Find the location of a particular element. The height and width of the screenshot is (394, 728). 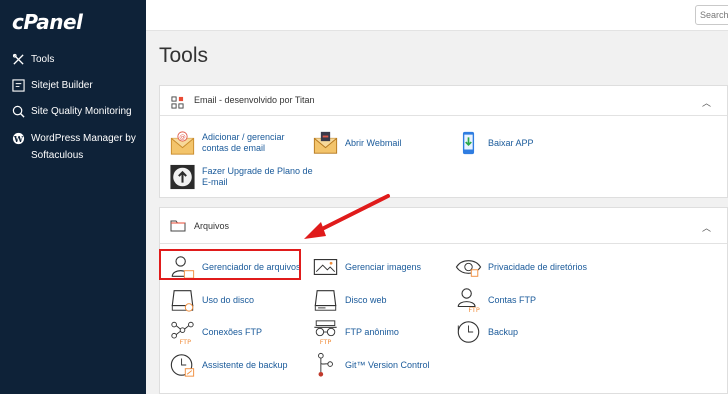

phone-download-icon is located at coordinates (468, 143).